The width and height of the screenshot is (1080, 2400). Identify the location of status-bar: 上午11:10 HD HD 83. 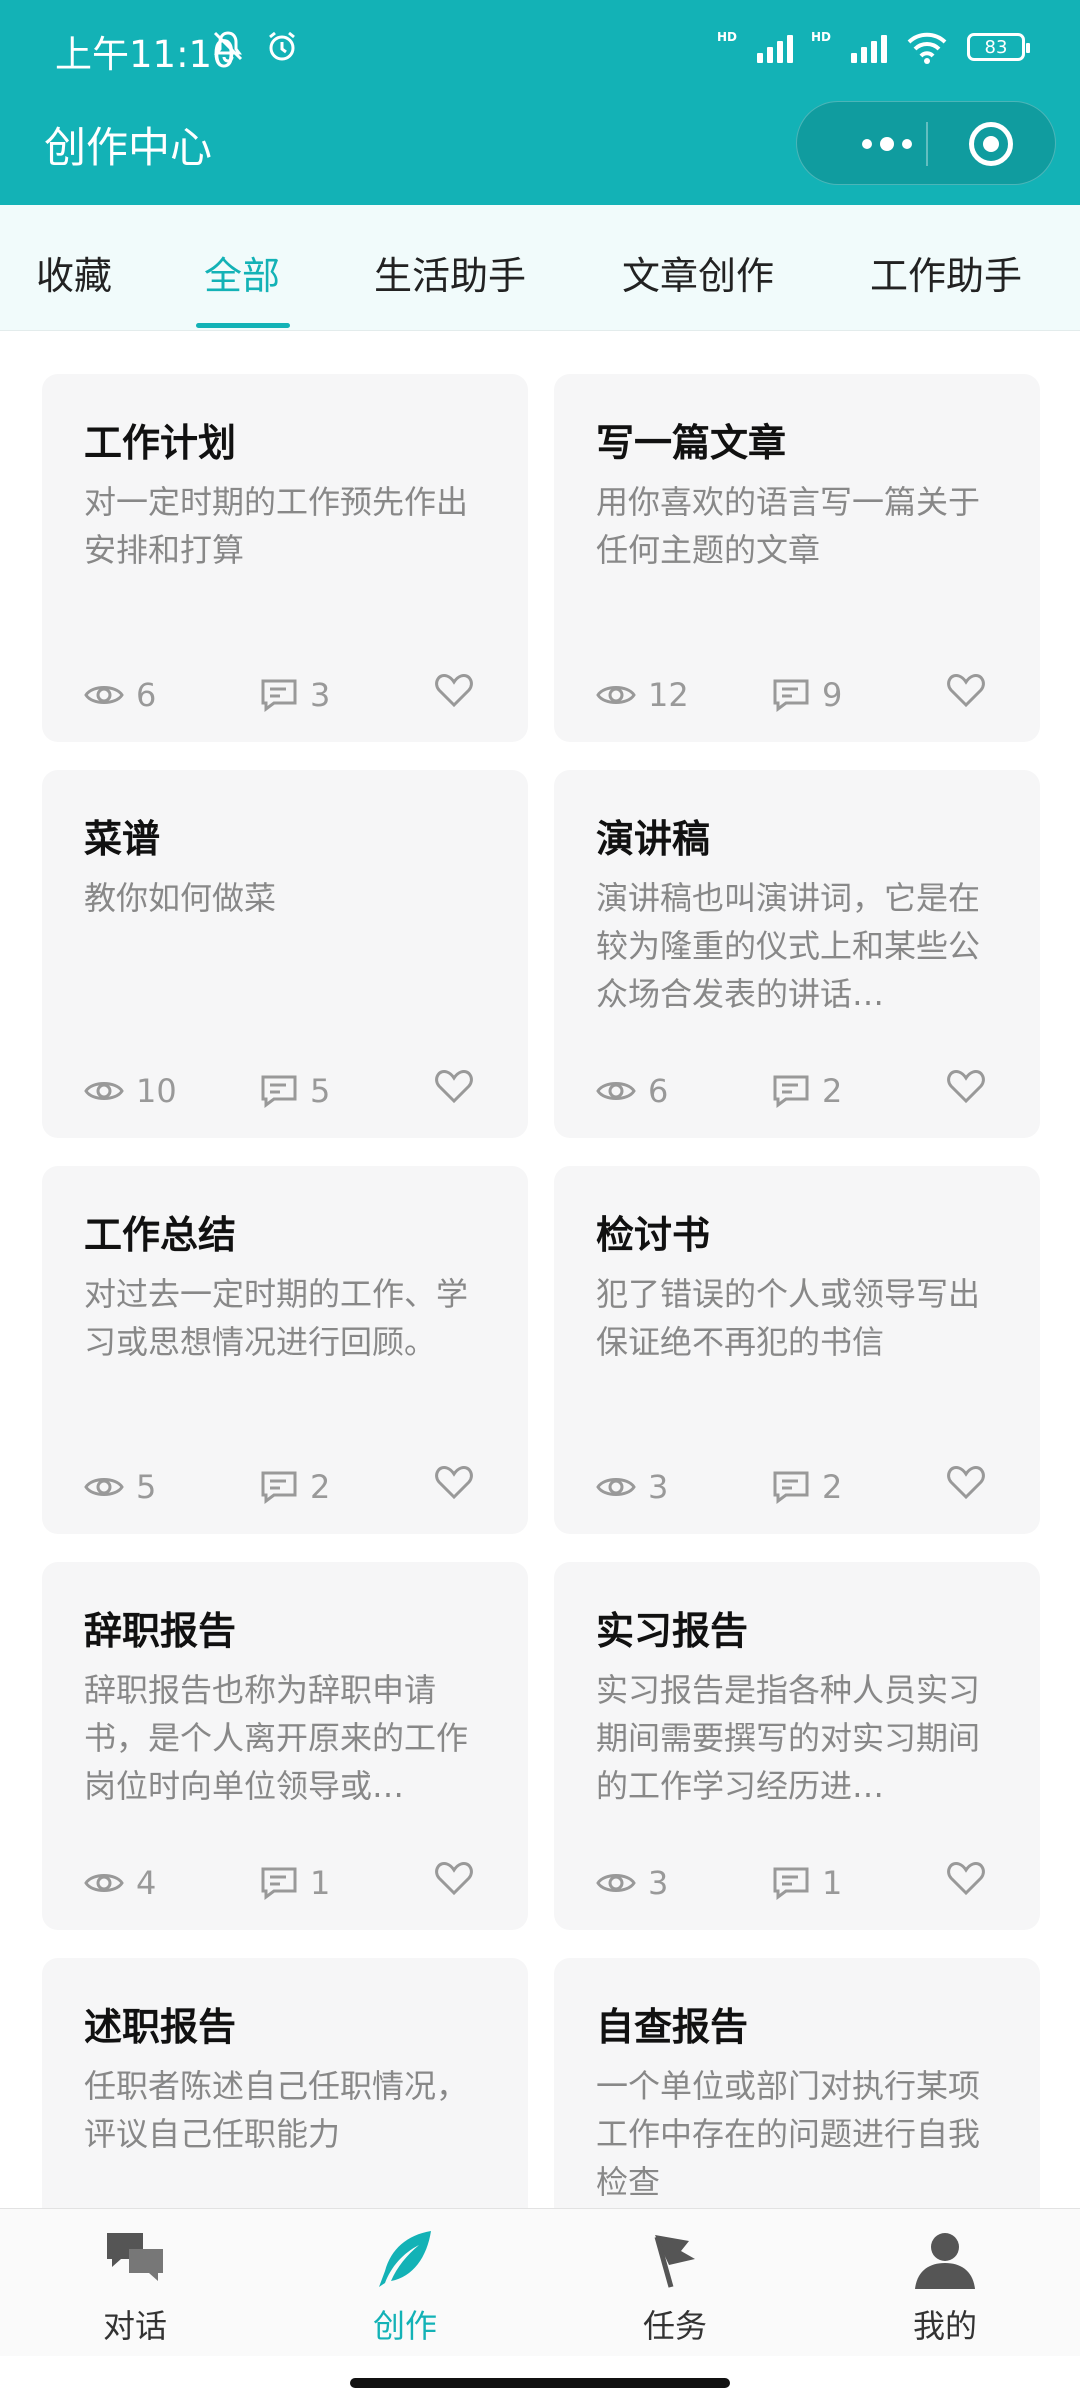
(540, 50).